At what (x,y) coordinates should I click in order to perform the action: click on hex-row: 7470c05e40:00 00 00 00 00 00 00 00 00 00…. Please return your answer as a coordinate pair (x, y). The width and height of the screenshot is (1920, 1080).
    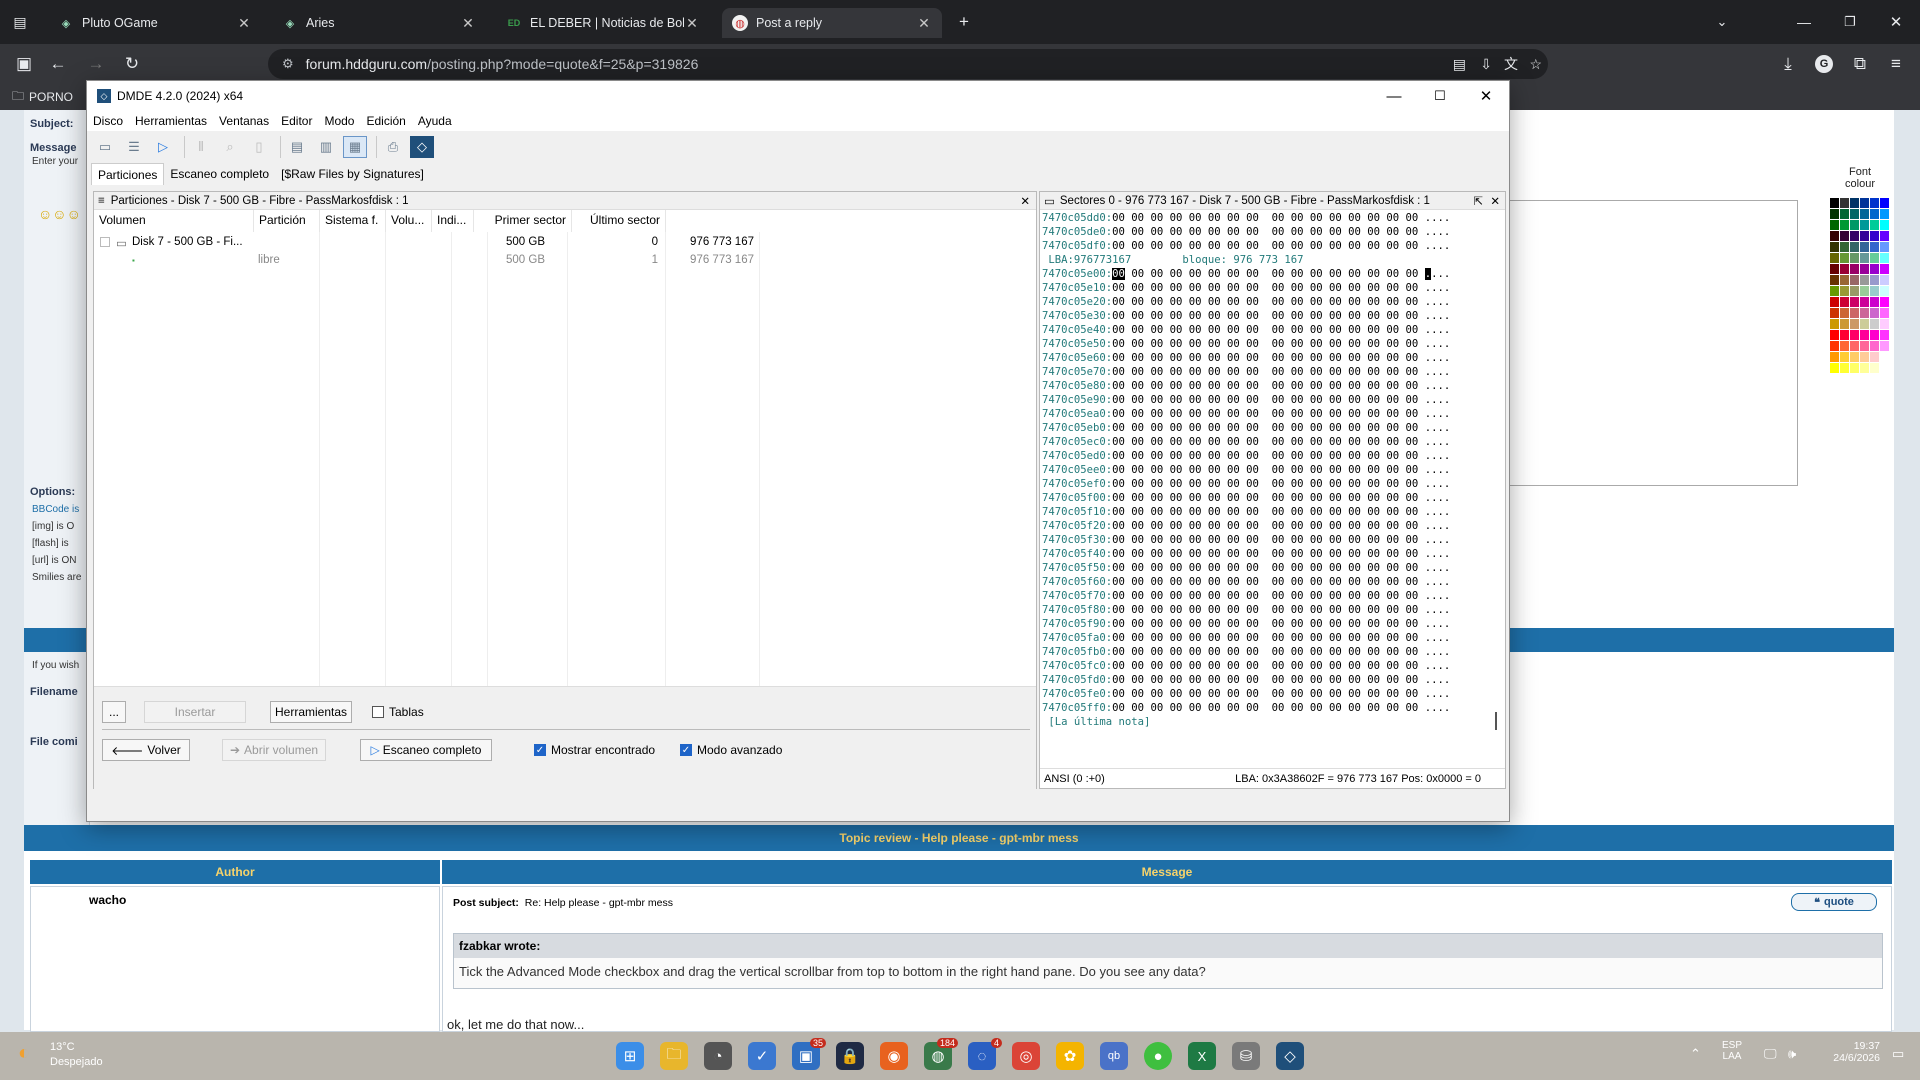
    Looking at the image, I should click on (1273, 330).